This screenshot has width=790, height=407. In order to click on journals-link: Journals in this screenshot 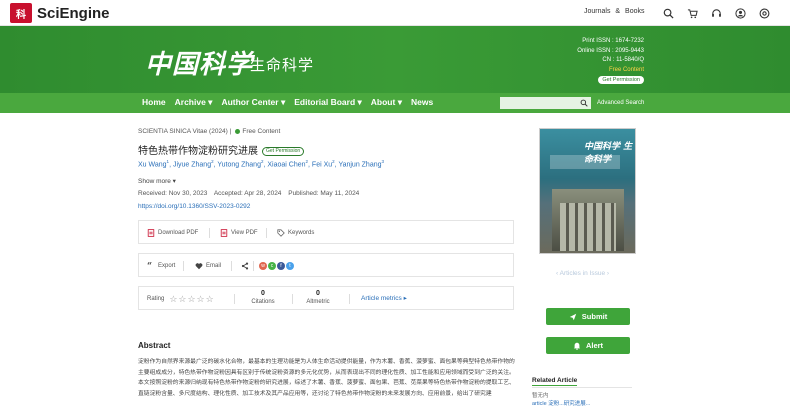, I will do `click(597, 11)`.